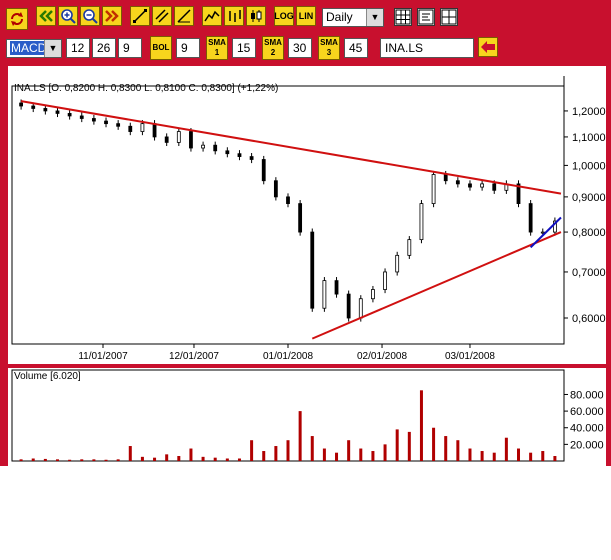 This screenshot has width=611, height=560. I want to click on candlestick-chart-button, so click(256, 16).